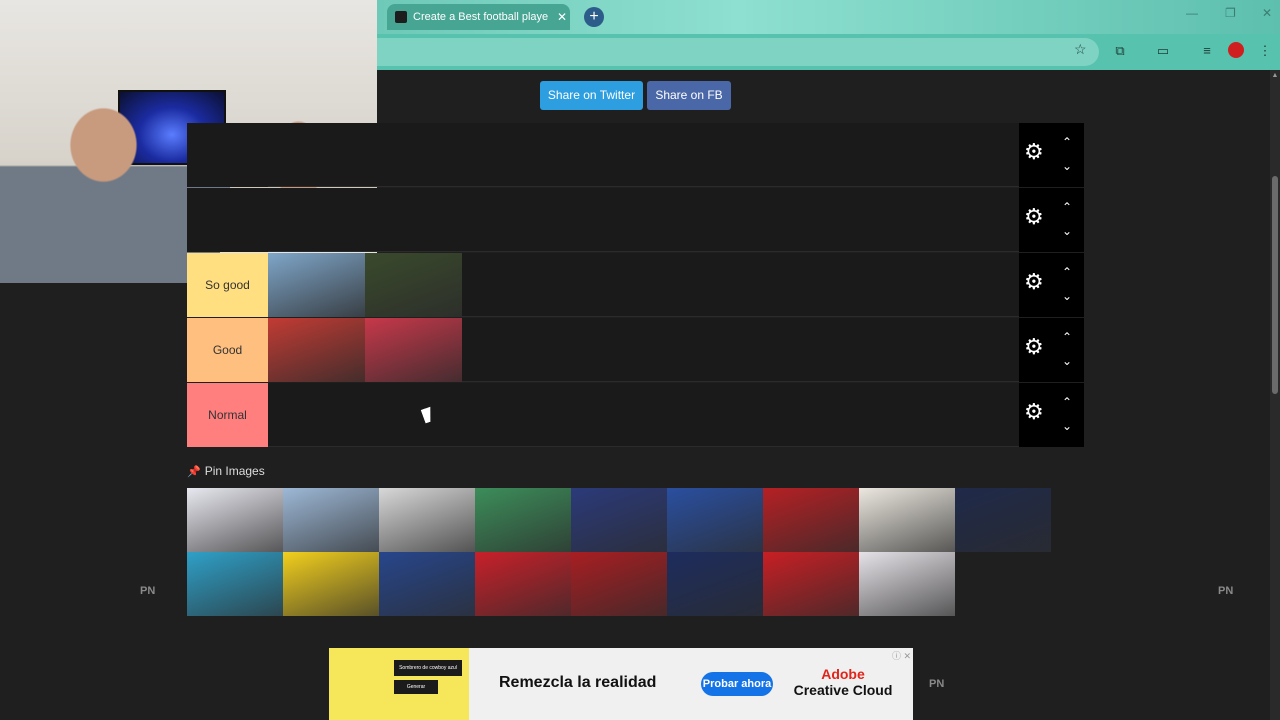 This screenshot has height=720, width=1280. Describe the element at coordinates (1192, 13) in the screenshot. I see `minimize-icon: —` at that location.